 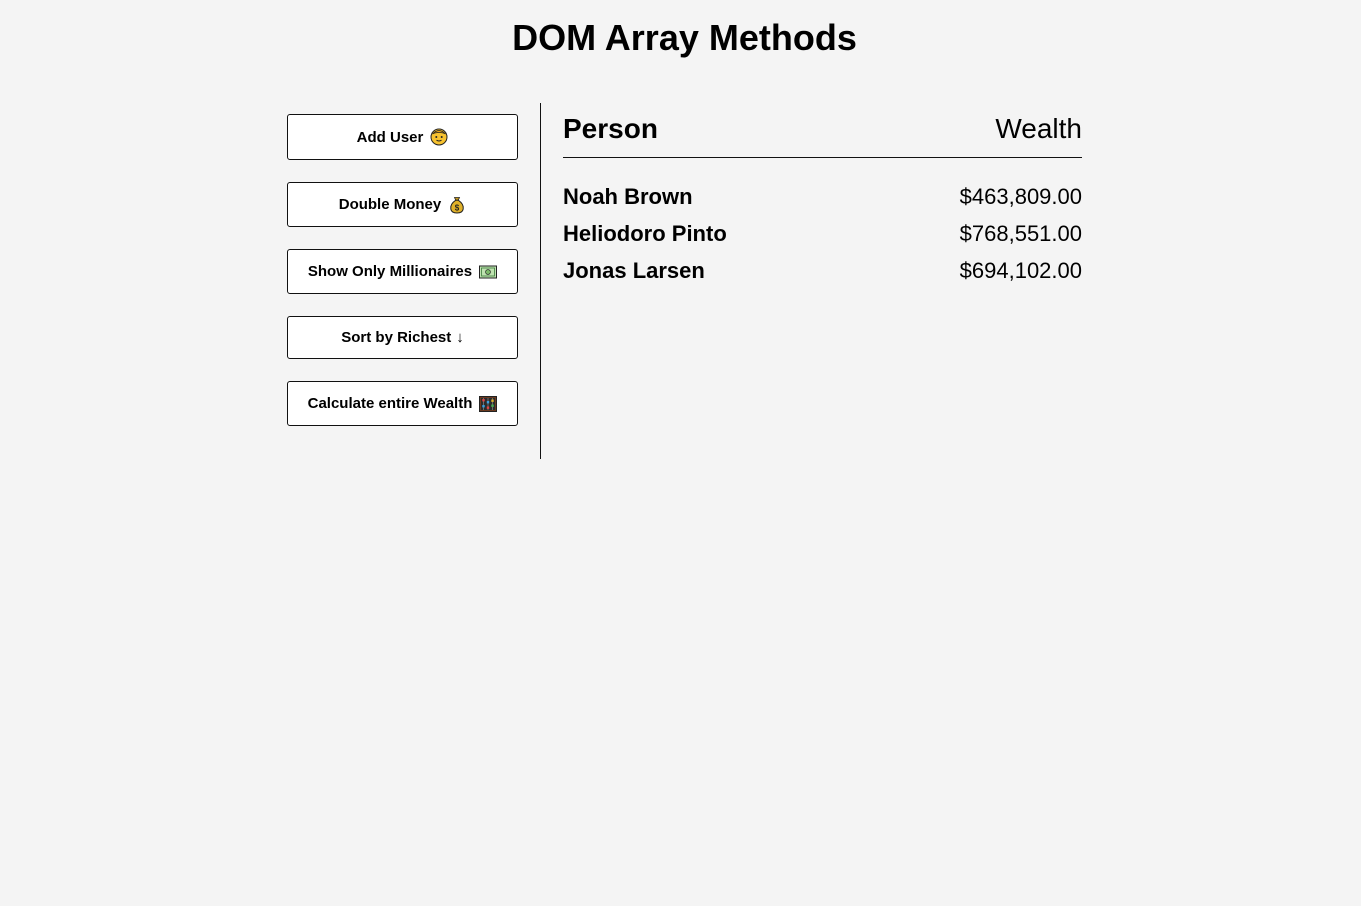 What do you see at coordinates (822, 130) in the screenshot?
I see `table-header: Person Wealth` at bounding box center [822, 130].